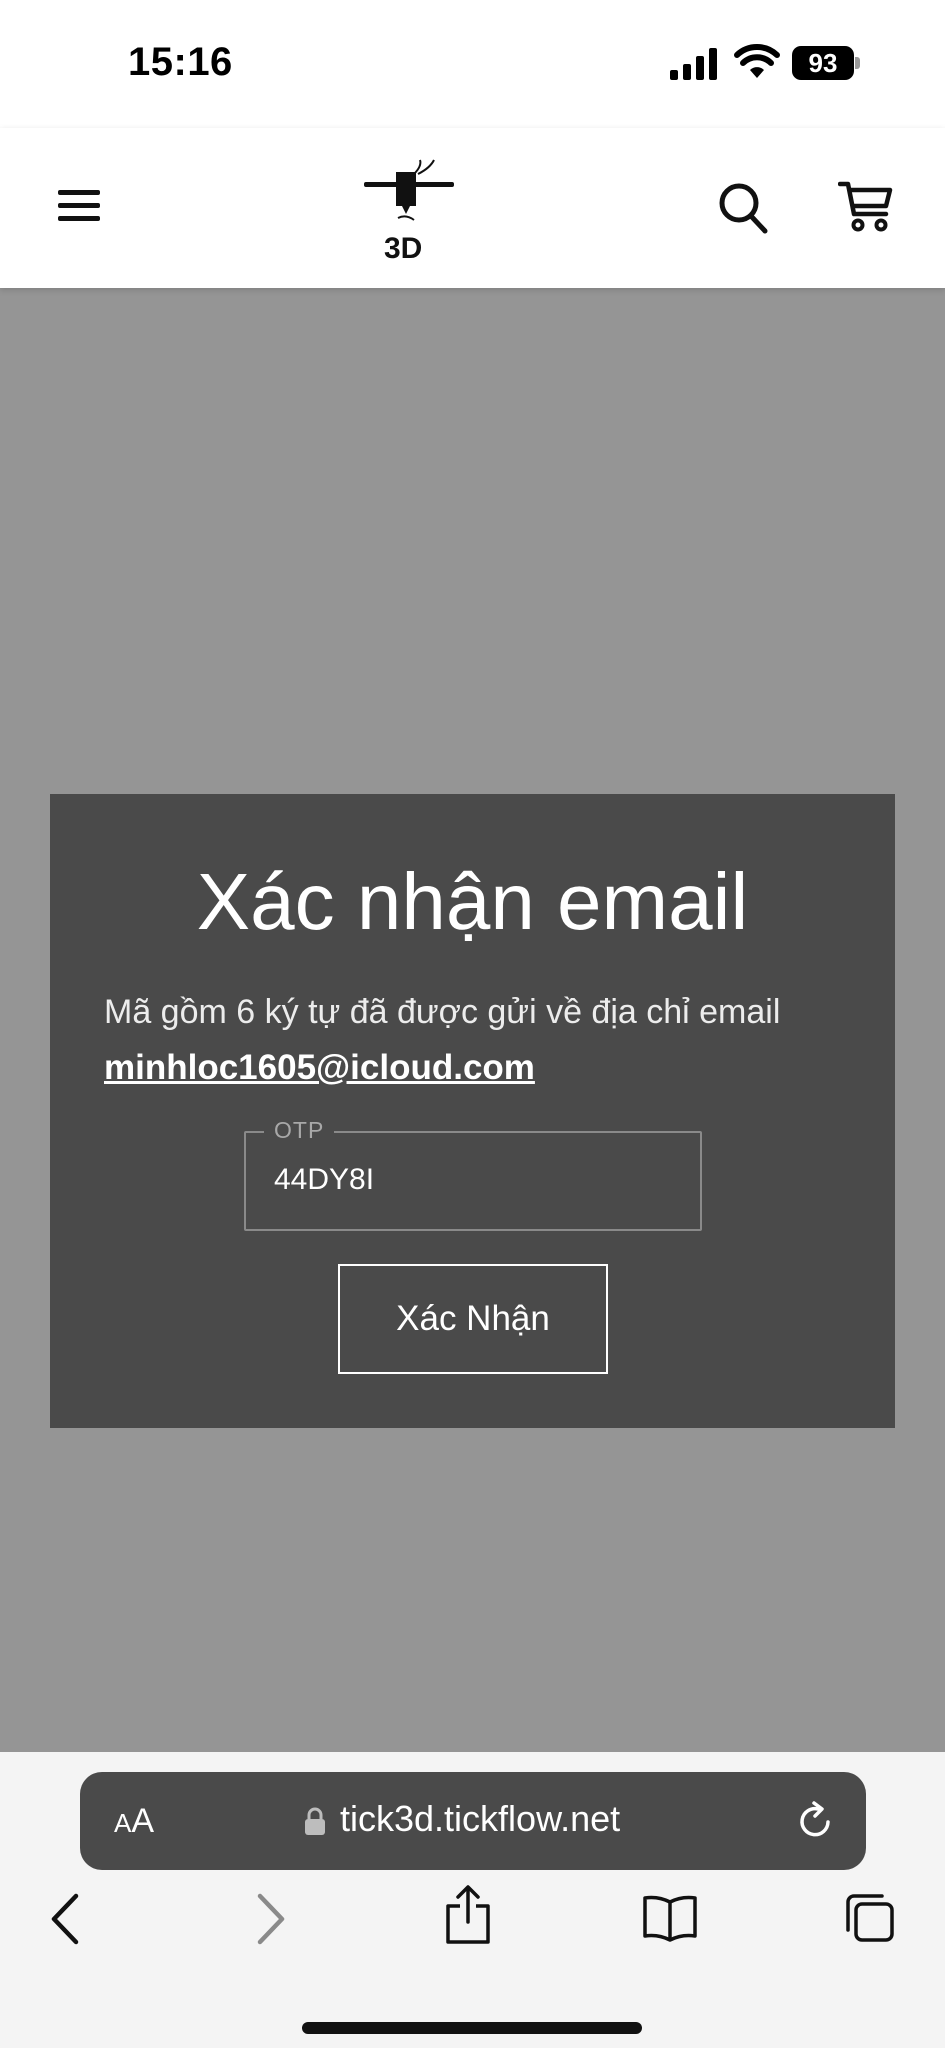 This screenshot has height=2048, width=945. I want to click on email-address-link: minhloc1605@icloud.com, so click(319, 1068).